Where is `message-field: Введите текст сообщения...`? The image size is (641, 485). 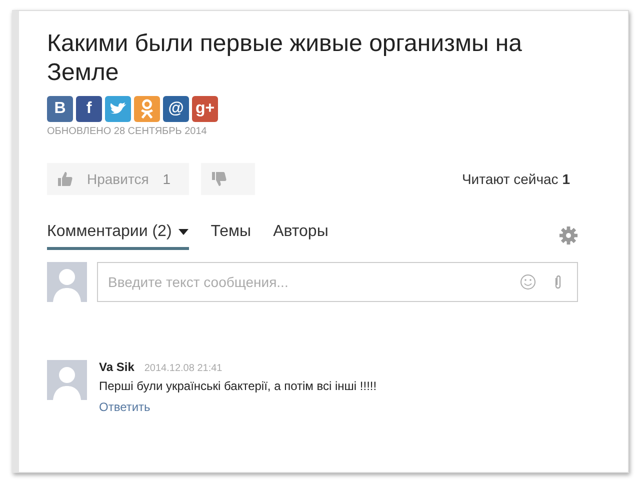
message-field: Введите текст сообщения... is located at coordinates (337, 282).